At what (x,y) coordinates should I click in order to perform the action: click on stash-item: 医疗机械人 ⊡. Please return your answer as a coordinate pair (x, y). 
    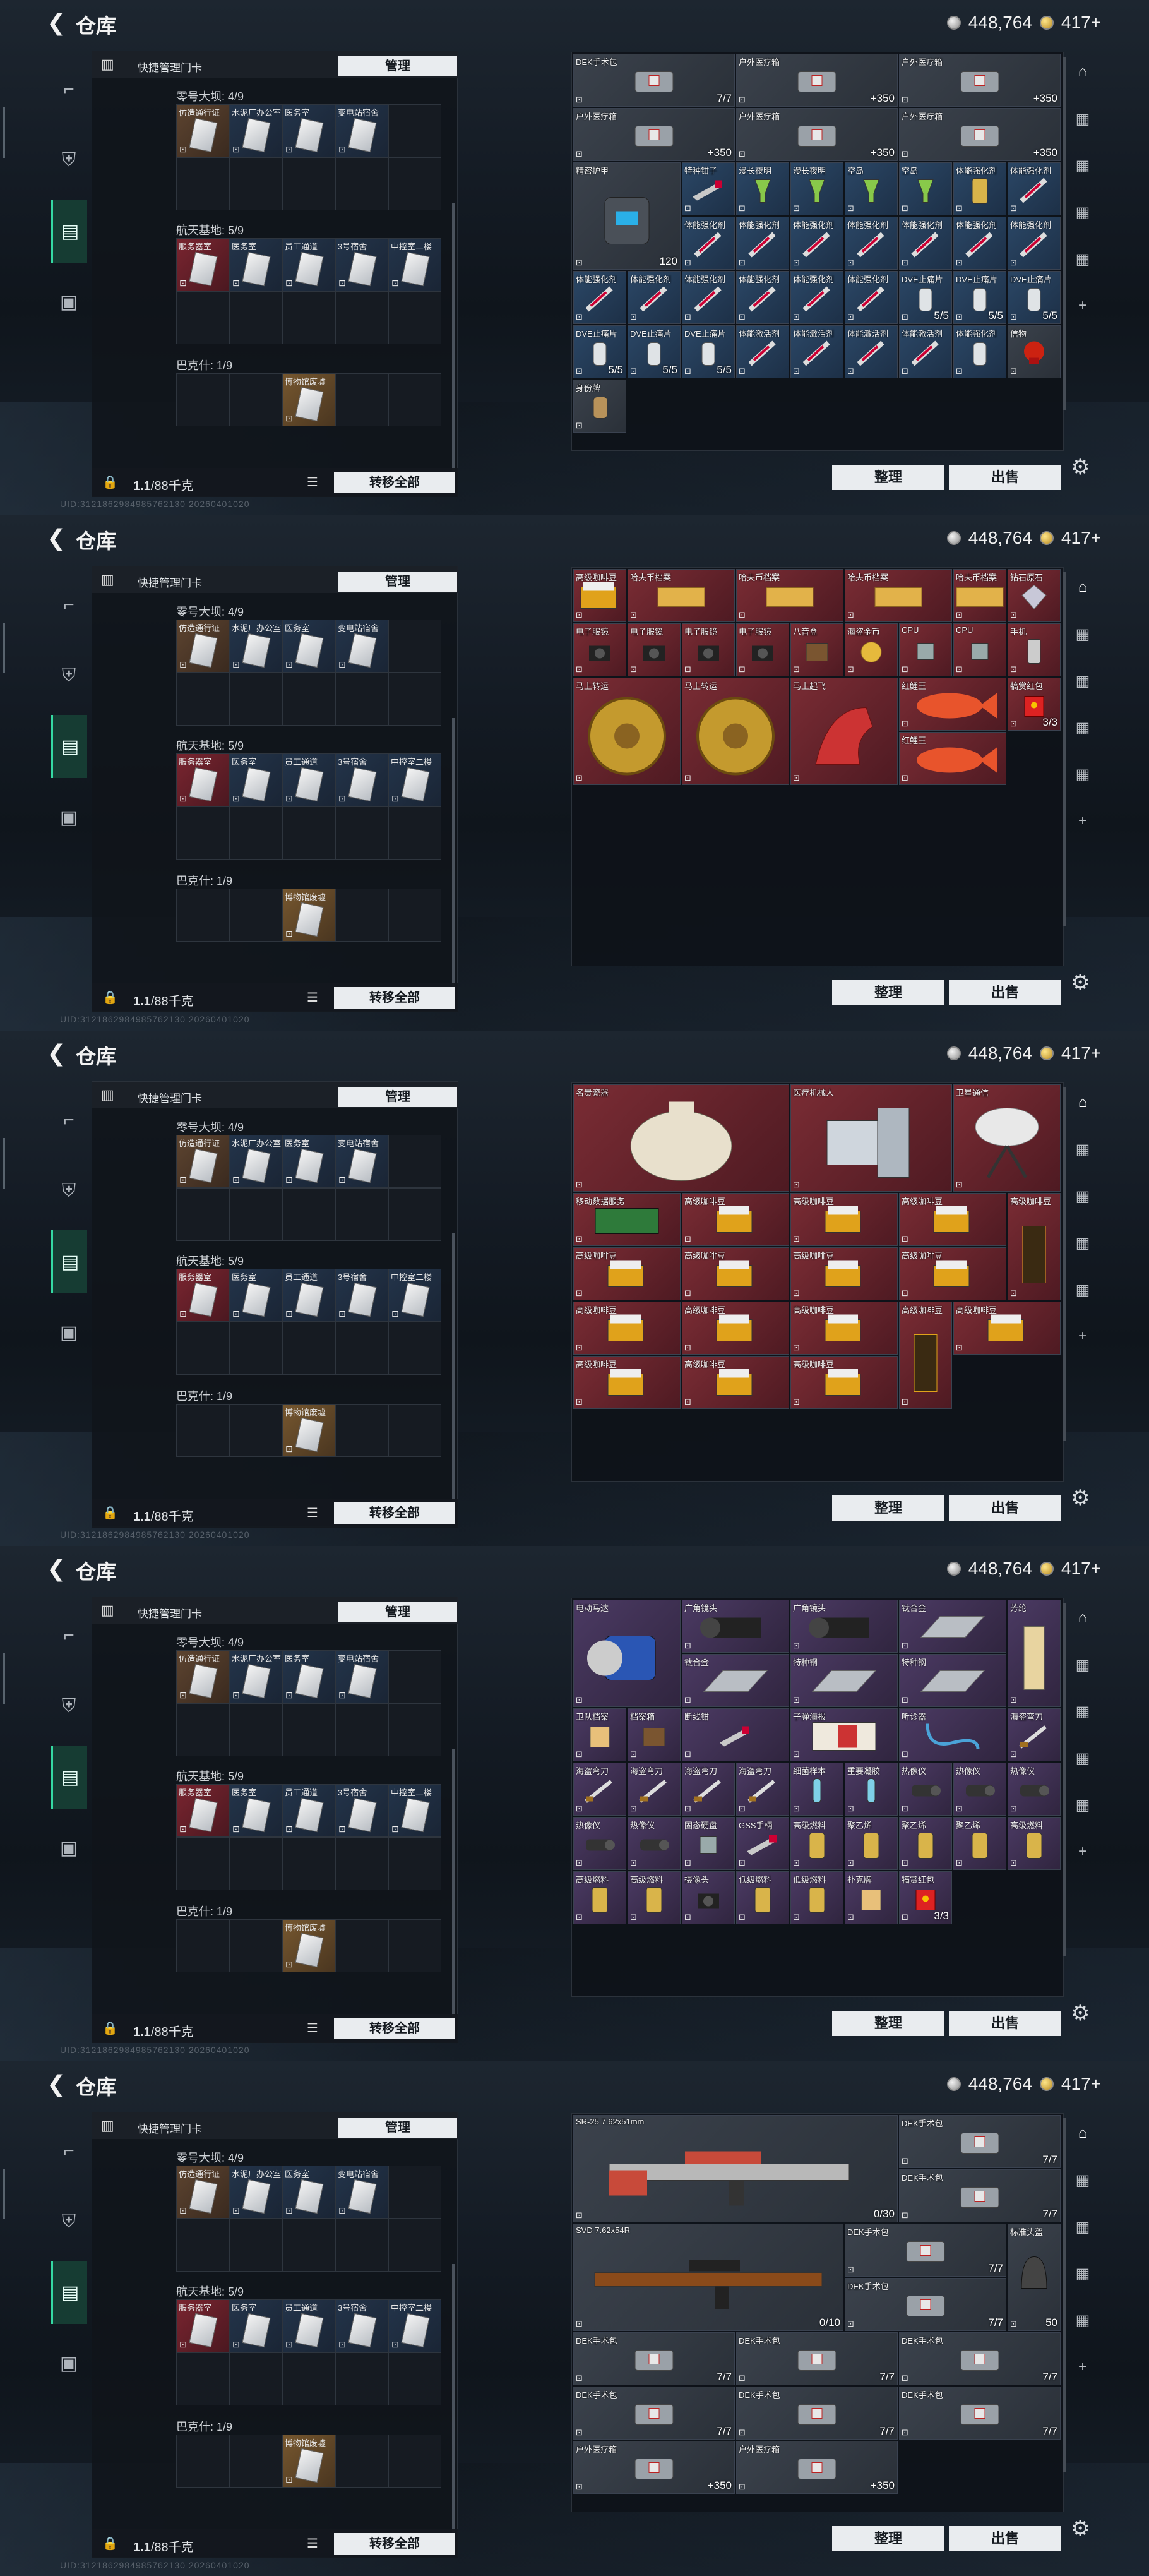
    Looking at the image, I should click on (871, 1138).